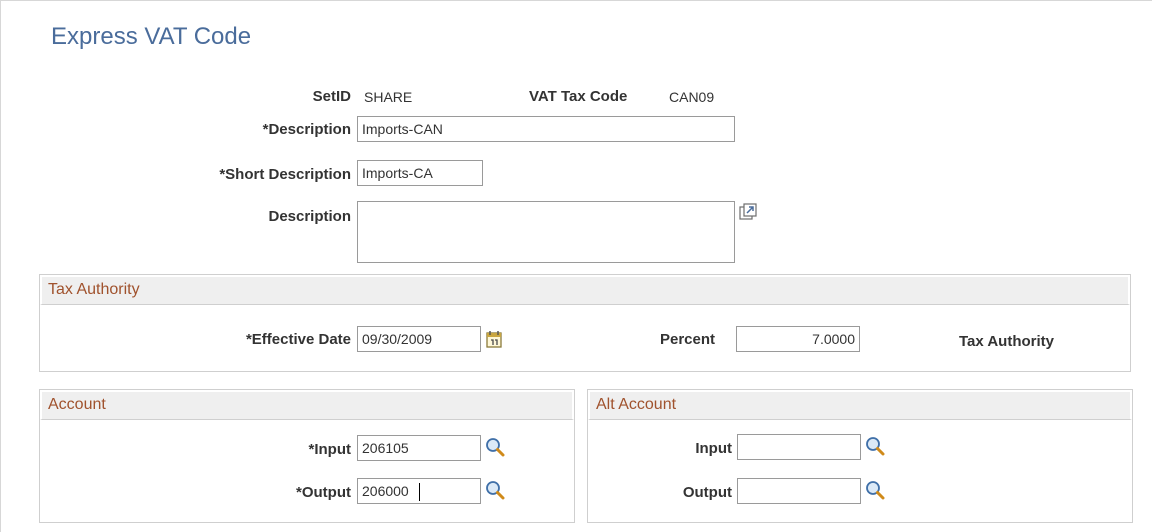  What do you see at coordinates (707, 492) in the screenshot?
I see `alt-account-output-label: Output` at bounding box center [707, 492].